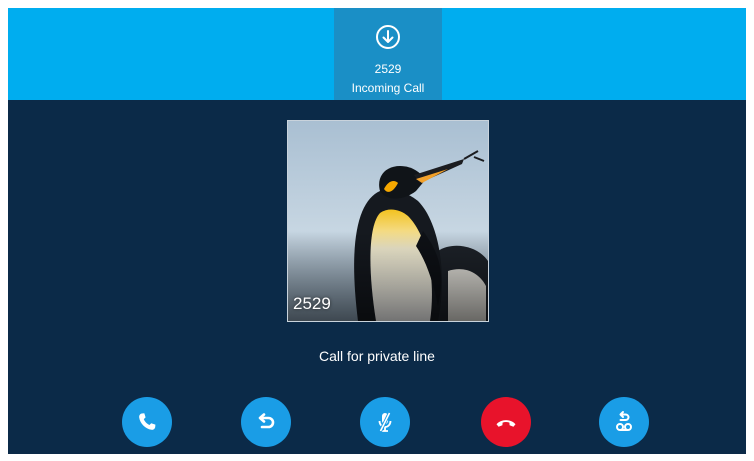 Image resolution: width=754 pixels, height=461 pixels. Describe the element at coordinates (377, 356) in the screenshot. I see `line-label: Call for private line` at that location.